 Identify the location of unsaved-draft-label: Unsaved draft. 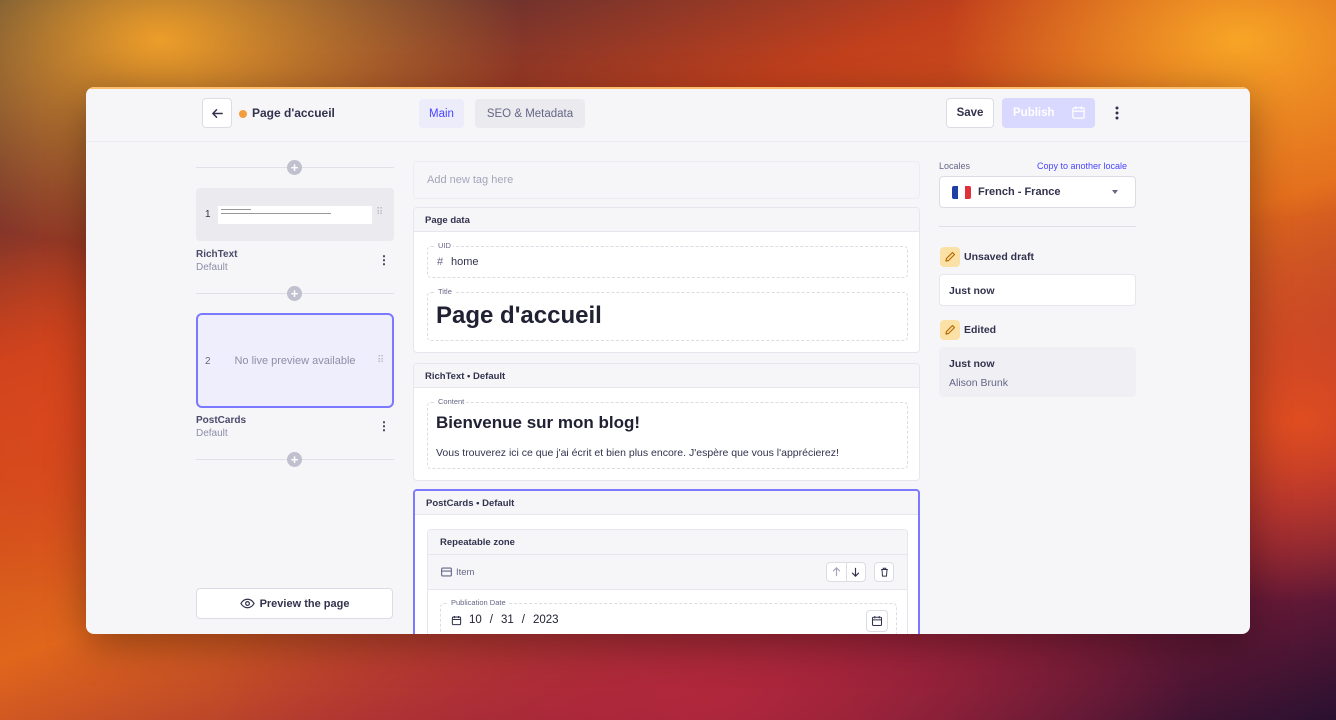
(999, 257).